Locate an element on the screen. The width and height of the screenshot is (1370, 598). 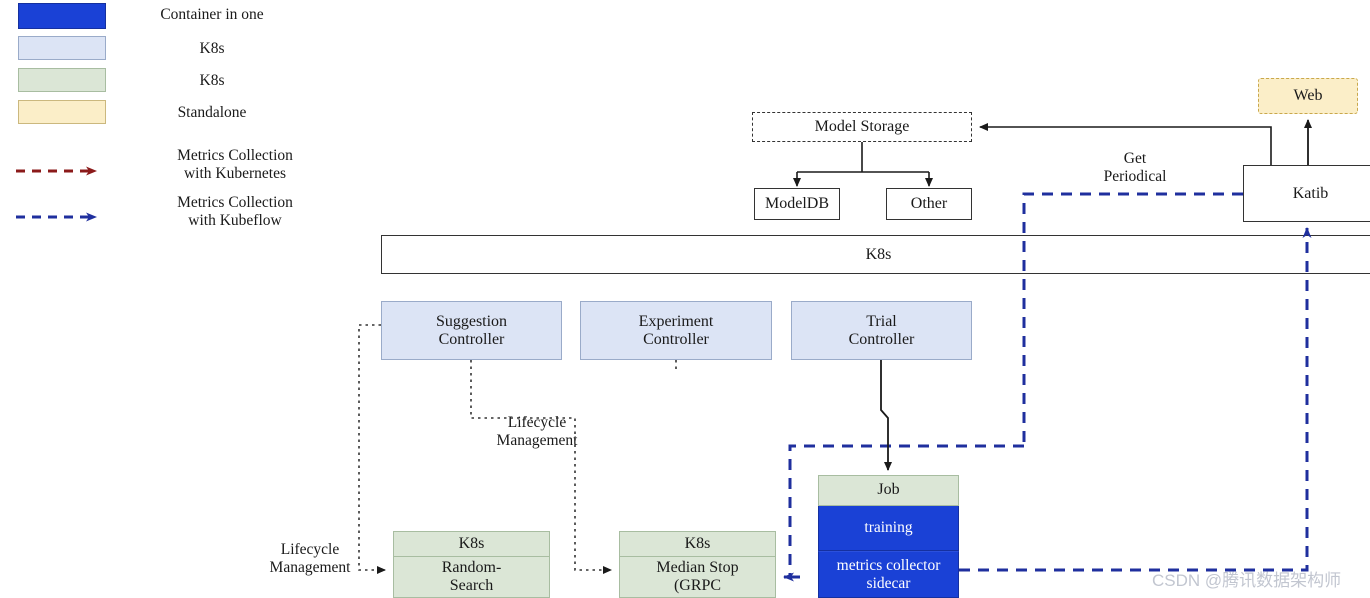
model-storage-label: Model Storage is located at coordinates (862, 127).